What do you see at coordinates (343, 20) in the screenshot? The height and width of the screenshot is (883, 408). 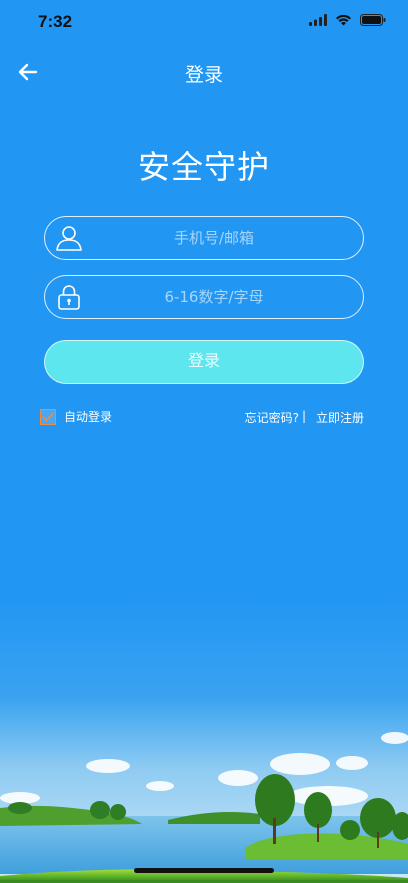 I see `wifi-icon` at bounding box center [343, 20].